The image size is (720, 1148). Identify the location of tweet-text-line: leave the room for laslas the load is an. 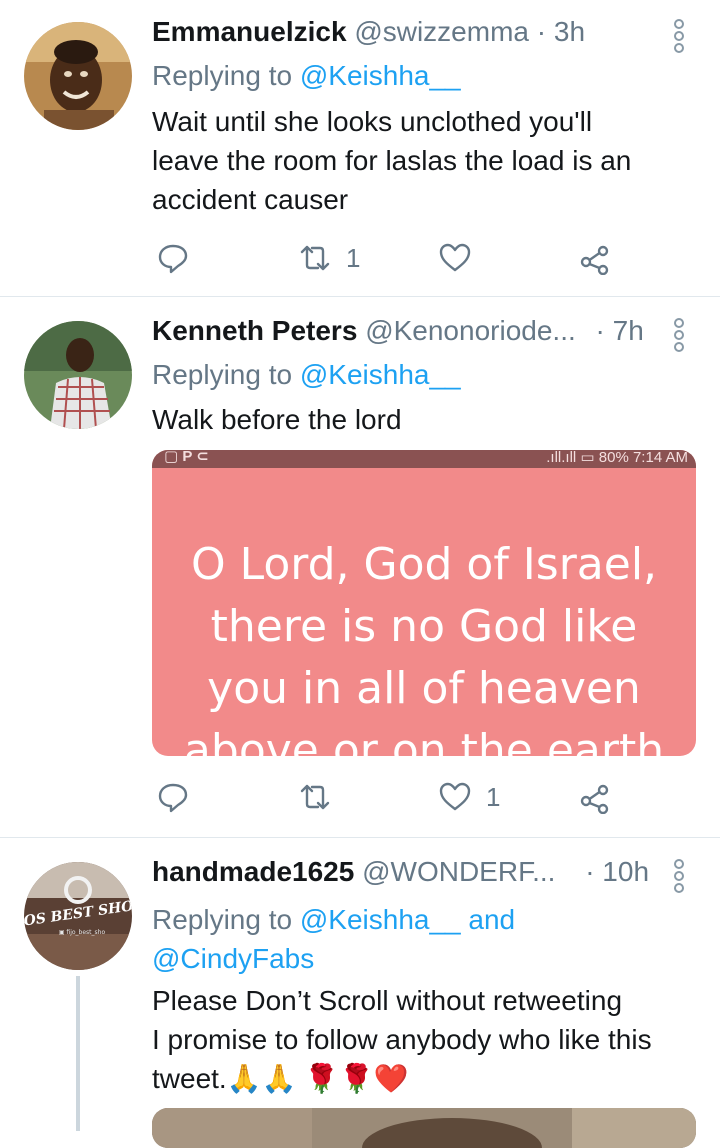
(392, 160).